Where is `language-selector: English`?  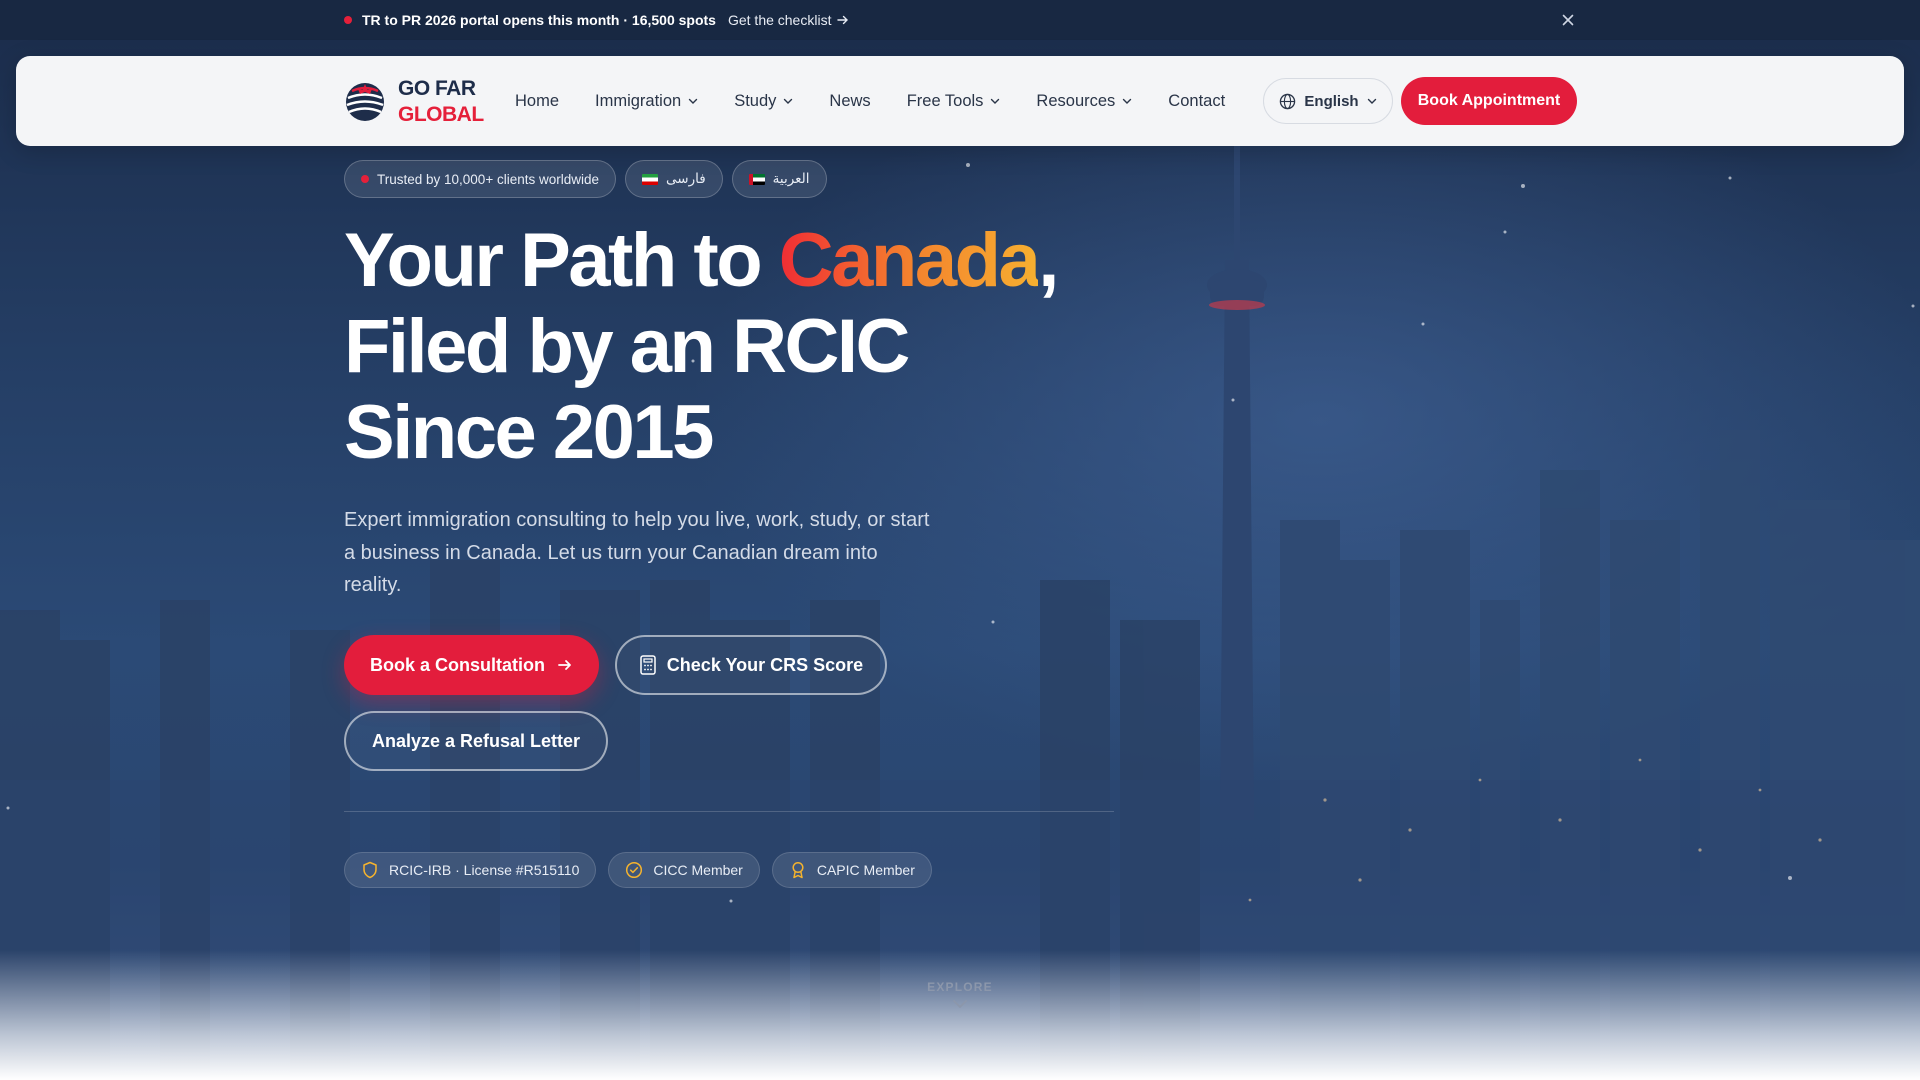
language-selector: English is located at coordinates (1328, 101).